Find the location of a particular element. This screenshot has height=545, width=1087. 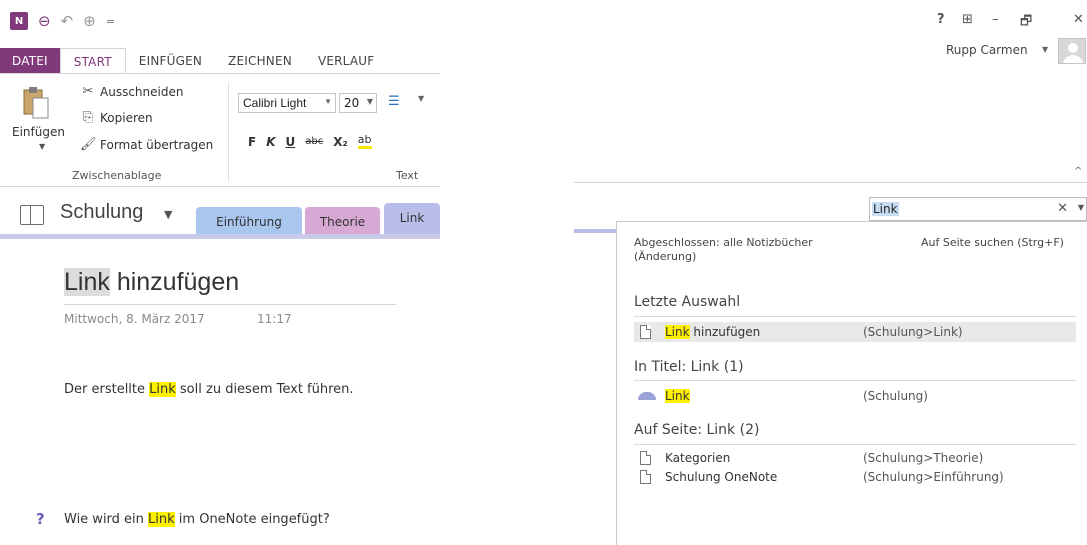

list-item: Link hinzufügen (Schulung>Link) is located at coordinates (855, 332).